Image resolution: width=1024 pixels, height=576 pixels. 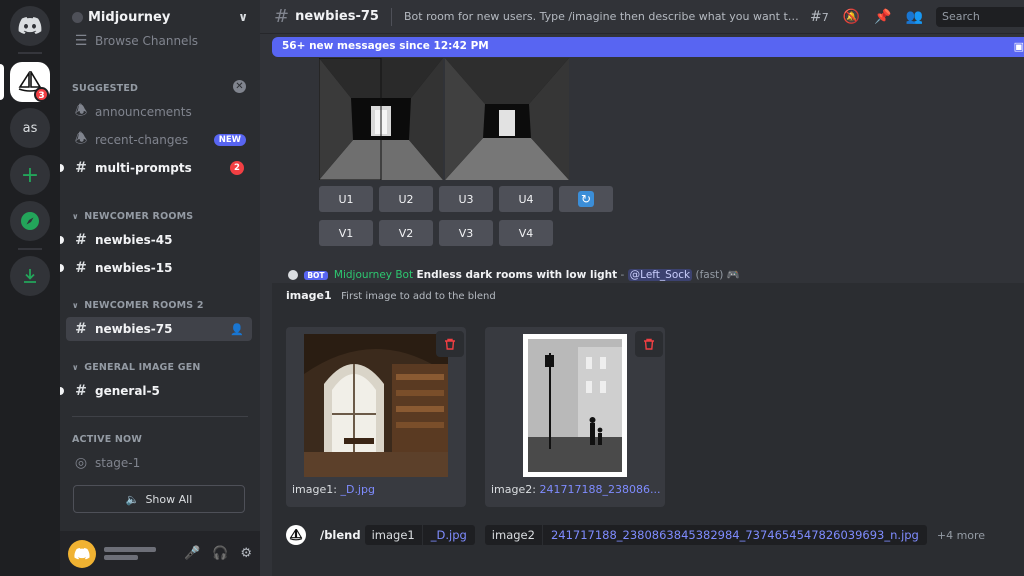 I want to click on channel-title: newbies-75, so click(x=337, y=16).